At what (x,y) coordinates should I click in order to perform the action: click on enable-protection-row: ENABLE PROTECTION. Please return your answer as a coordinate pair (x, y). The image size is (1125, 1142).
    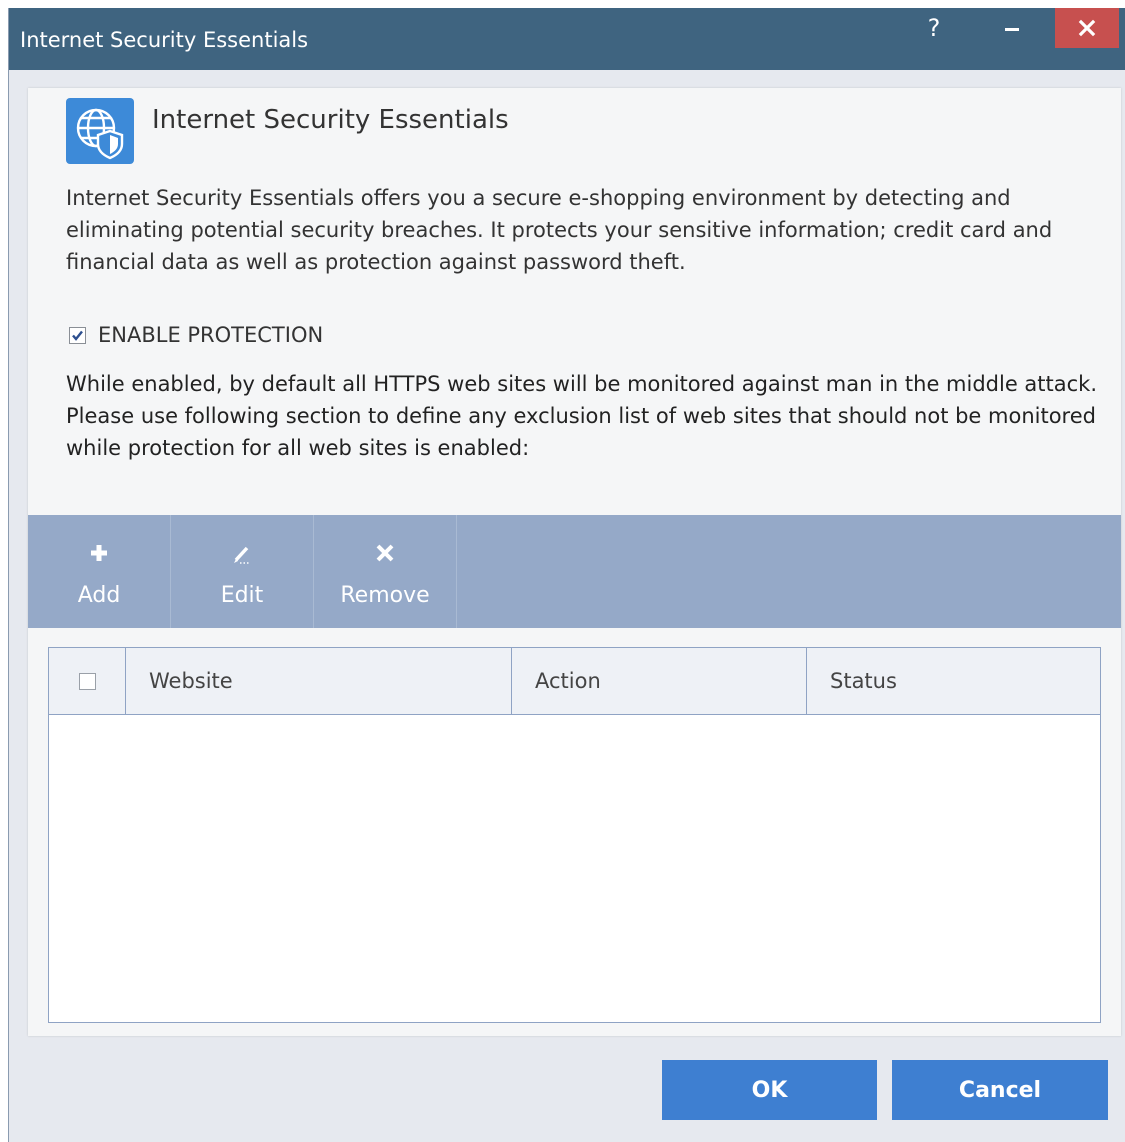
    Looking at the image, I should click on (196, 335).